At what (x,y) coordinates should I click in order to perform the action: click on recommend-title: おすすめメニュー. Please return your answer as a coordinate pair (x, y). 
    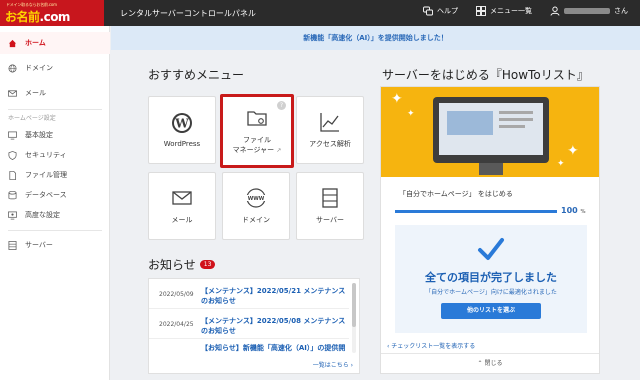
    Looking at the image, I should click on (196, 75).